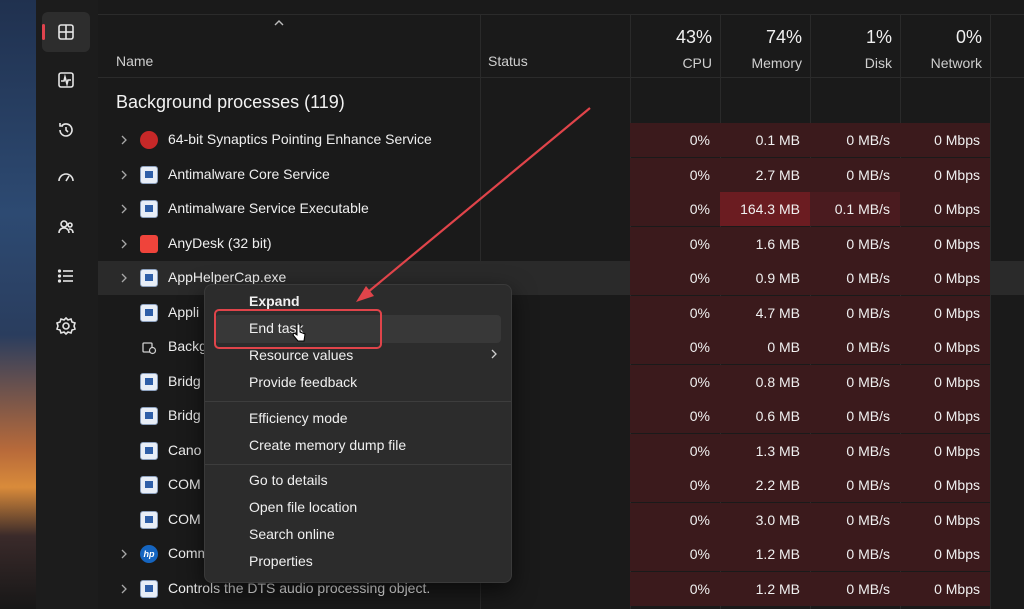  I want to click on memory-value: 2.7 MB, so click(777, 174).